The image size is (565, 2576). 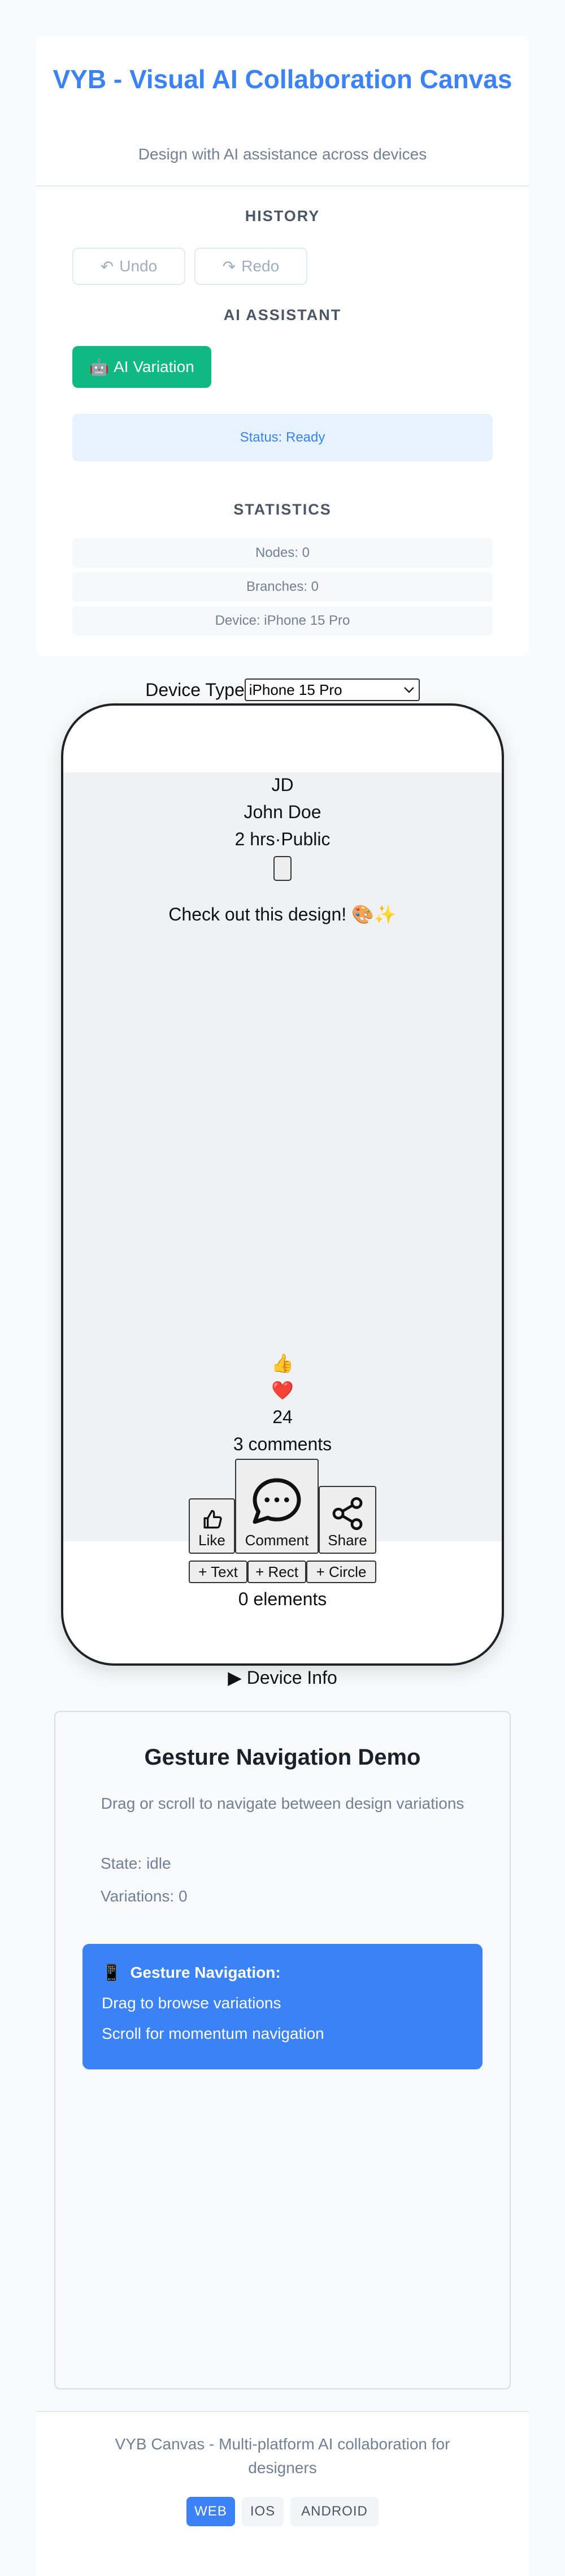 I want to click on platform-tab-ios: IOS, so click(x=263, y=2511).